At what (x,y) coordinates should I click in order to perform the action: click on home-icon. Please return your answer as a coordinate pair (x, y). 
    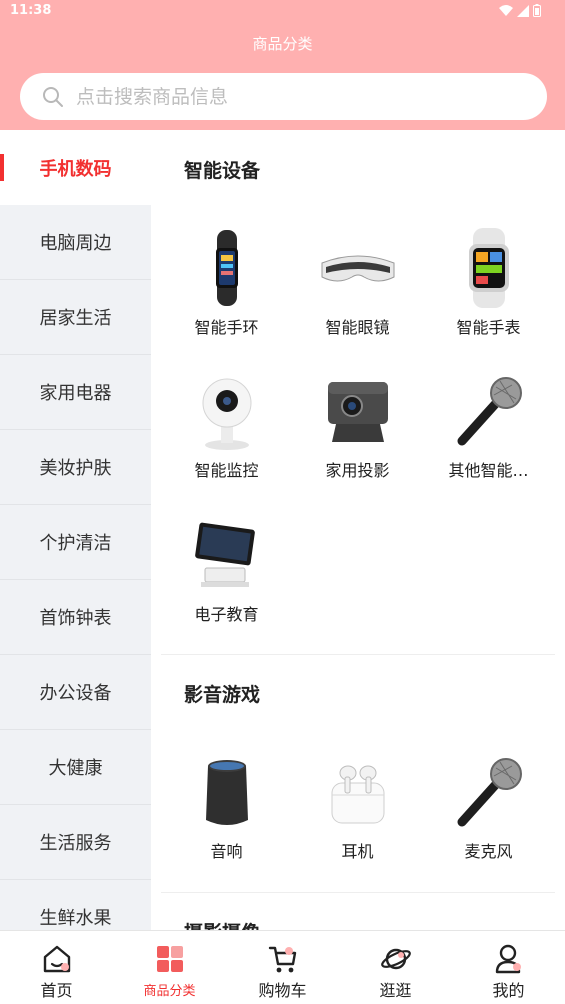
    Looking at the image, I should click on (56, 959).